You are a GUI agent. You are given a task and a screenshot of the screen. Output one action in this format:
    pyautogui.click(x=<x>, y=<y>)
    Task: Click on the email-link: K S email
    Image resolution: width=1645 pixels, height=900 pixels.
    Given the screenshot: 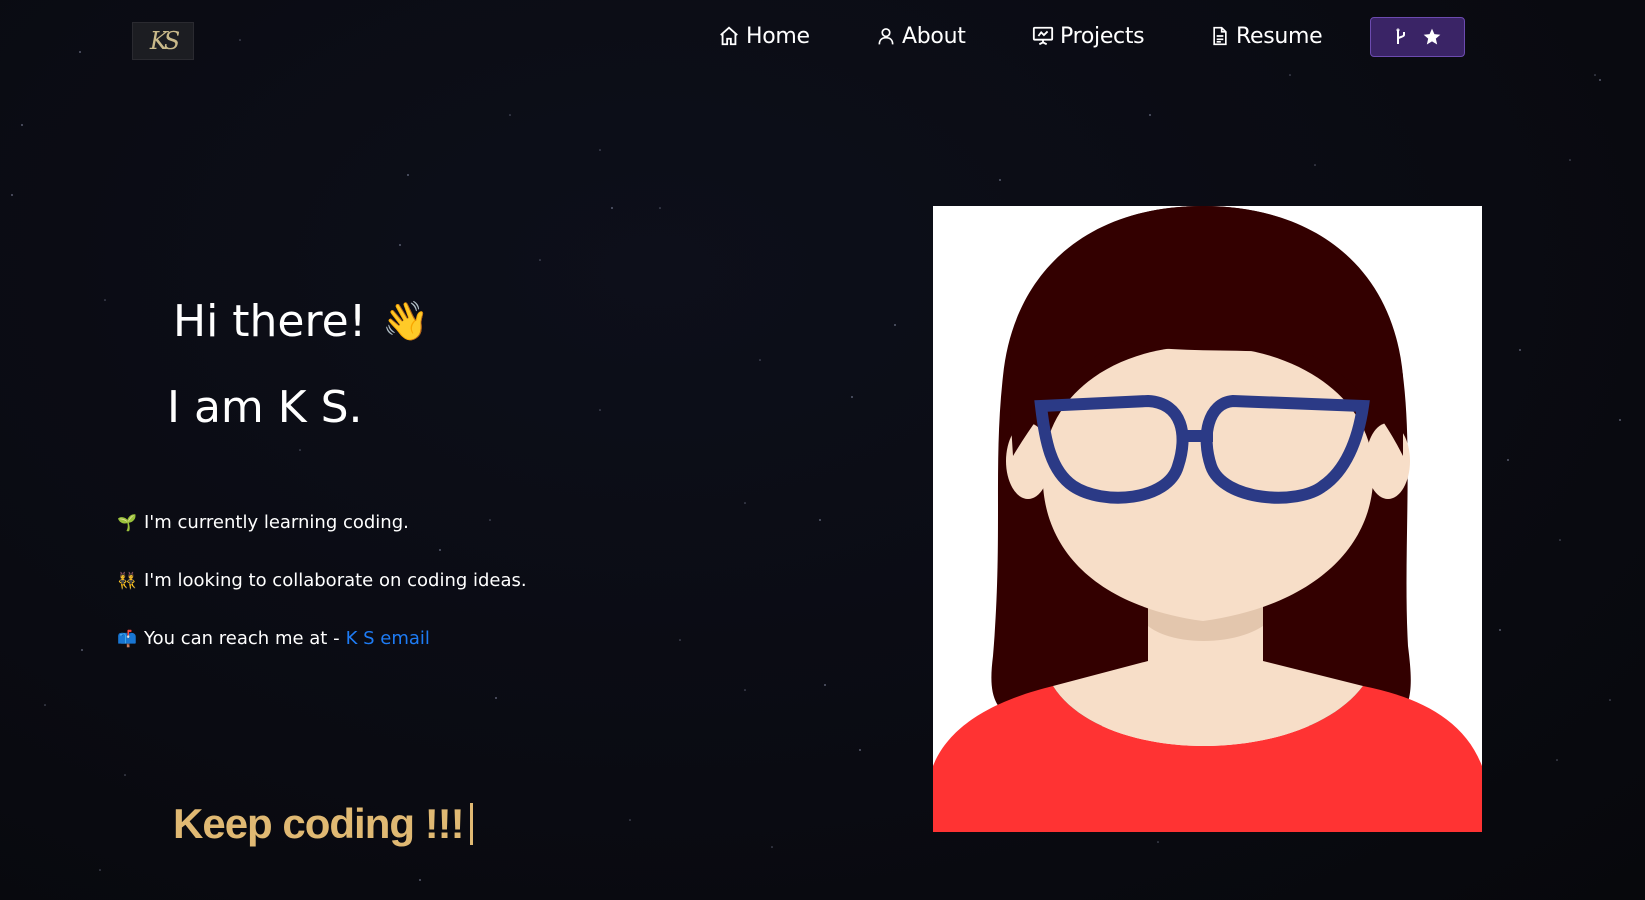 What is the action you would take?
    pyautogui.click(x=388, y=638)
    